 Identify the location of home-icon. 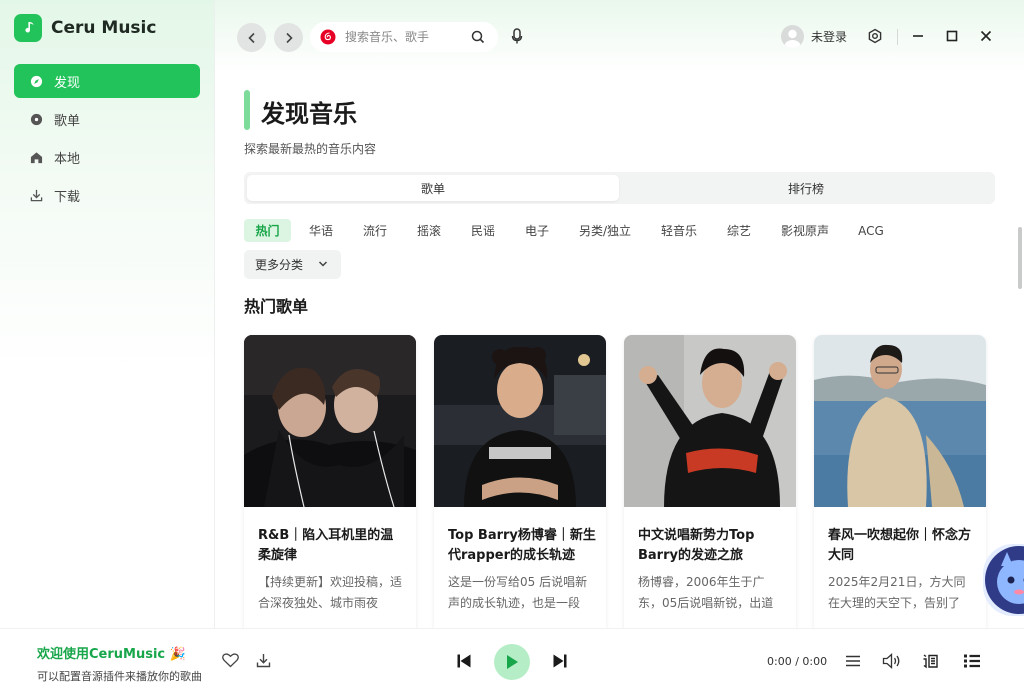
(36, 157).